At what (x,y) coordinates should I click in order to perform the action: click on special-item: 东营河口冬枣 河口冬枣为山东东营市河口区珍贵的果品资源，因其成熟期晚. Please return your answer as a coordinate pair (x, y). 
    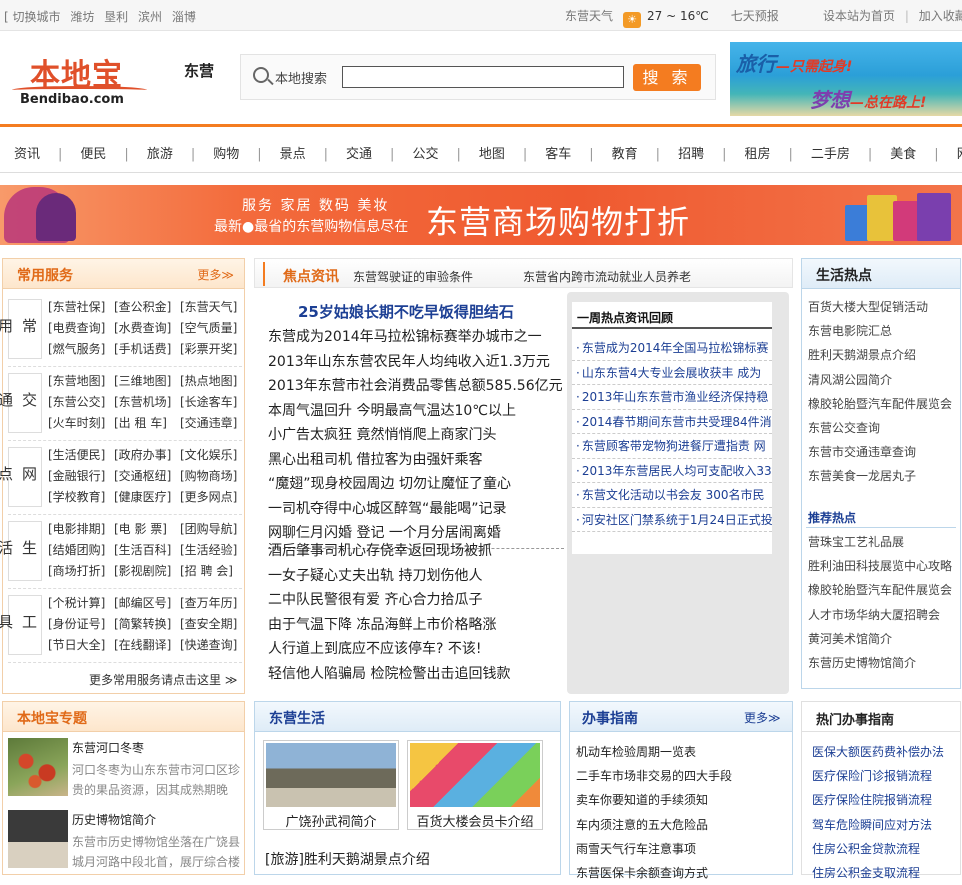
    Looking at the image, I should click on (125, 768).